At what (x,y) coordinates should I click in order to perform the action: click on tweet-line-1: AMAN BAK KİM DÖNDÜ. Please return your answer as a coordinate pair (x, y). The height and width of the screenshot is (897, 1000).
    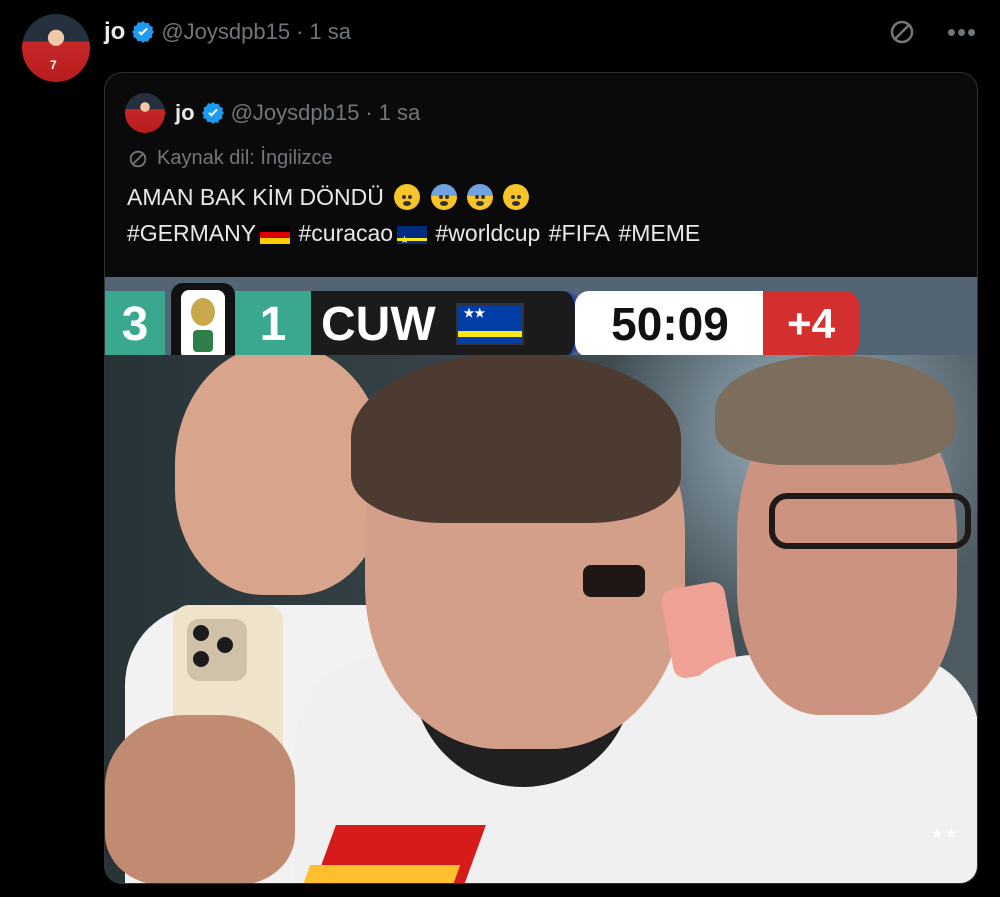
    Looking at the image, I should click on (537, 197).